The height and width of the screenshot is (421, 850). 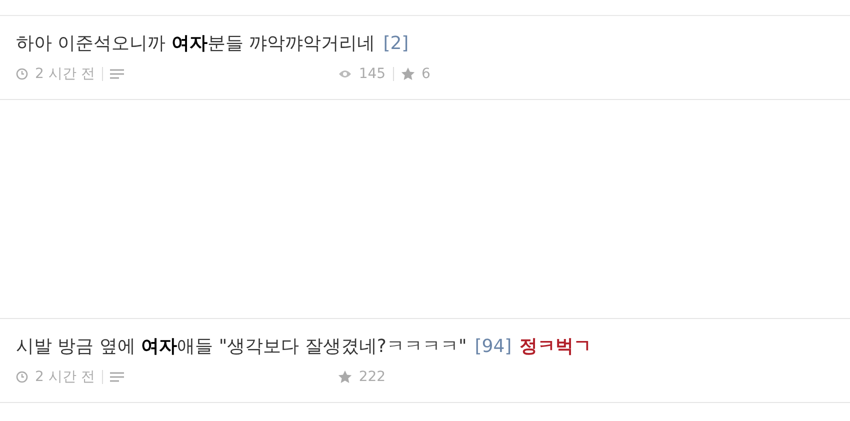 What do you see at coordinates (372, 377) in the screenshot?
I see `like-count: 222` at bounding box center [372, 377].